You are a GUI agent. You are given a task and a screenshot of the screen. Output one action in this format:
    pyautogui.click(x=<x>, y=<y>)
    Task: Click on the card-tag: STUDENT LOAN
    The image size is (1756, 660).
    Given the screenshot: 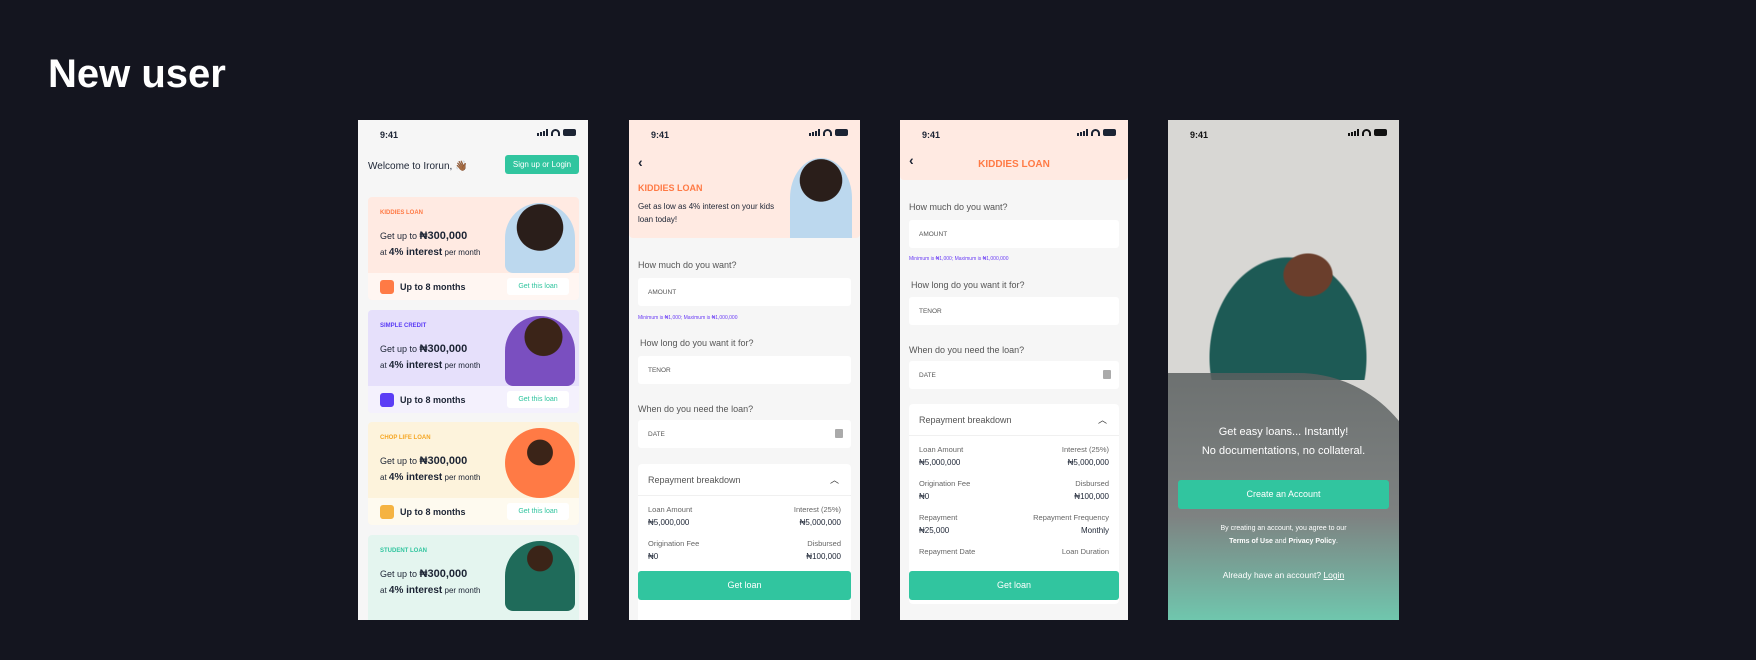 What is the action you would take?
    pyautogui.click(x=403, y=551)
    